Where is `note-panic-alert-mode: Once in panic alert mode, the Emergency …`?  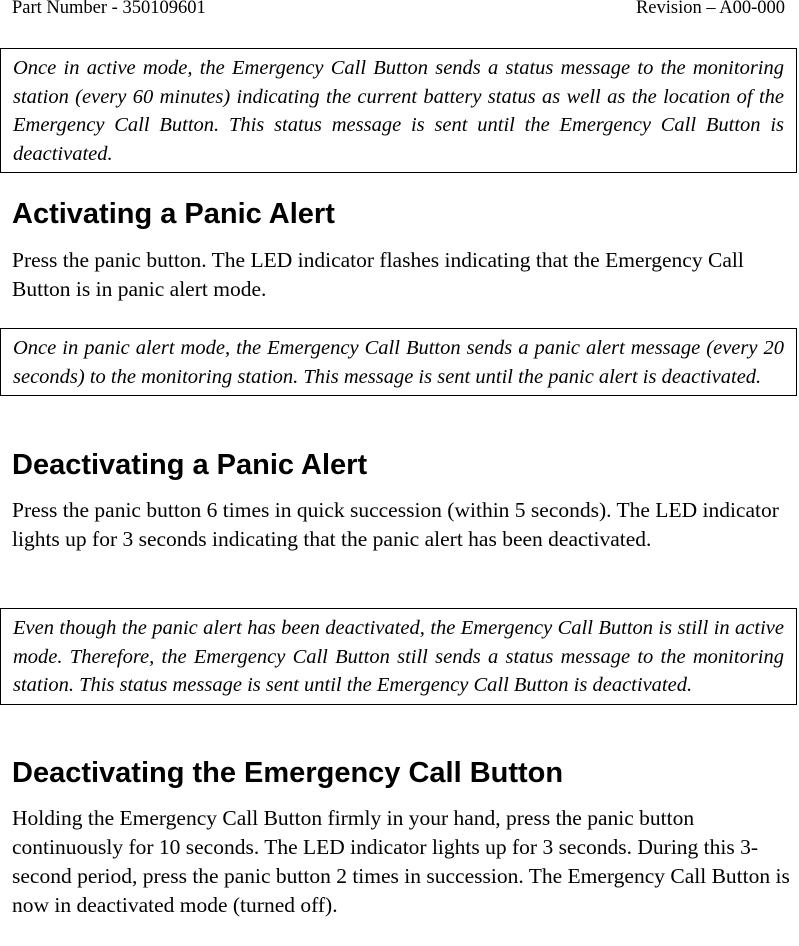 note-panic-alert-mode: Once in panic alert mode, the Emergency … is located at coordinates (398, 362).